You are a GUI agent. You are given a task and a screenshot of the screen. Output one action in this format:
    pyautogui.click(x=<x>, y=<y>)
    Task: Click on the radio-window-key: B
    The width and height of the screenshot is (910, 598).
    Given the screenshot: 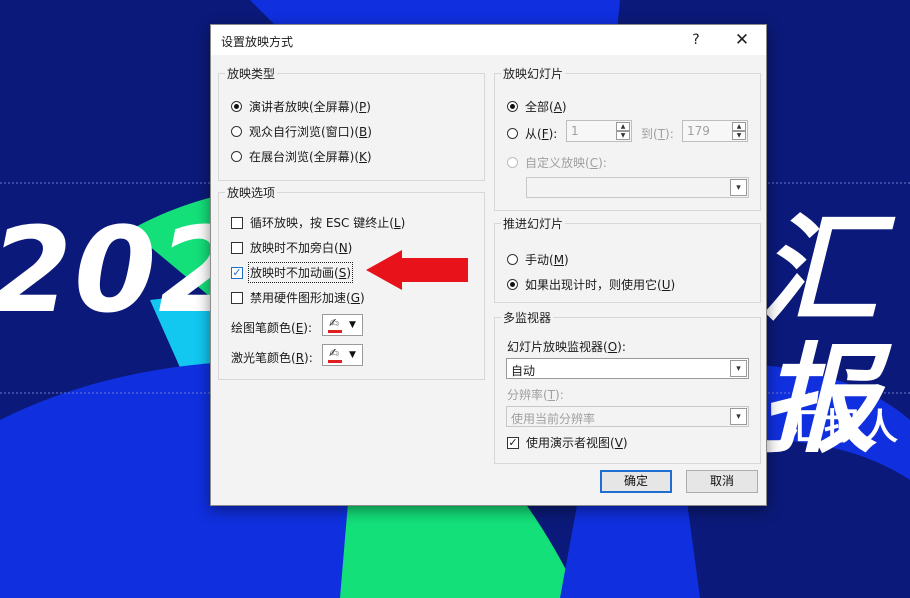 What is the action you would take?
    pyautogui.click(x=363, y=131)
    